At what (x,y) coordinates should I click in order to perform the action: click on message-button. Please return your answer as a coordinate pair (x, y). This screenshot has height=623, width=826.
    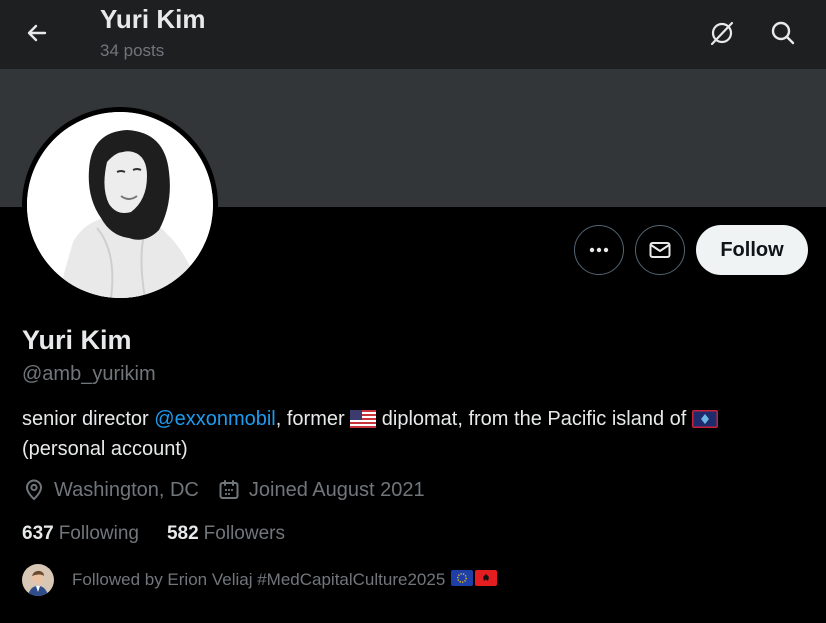
    Looking at the image, I should click on (660, 250).